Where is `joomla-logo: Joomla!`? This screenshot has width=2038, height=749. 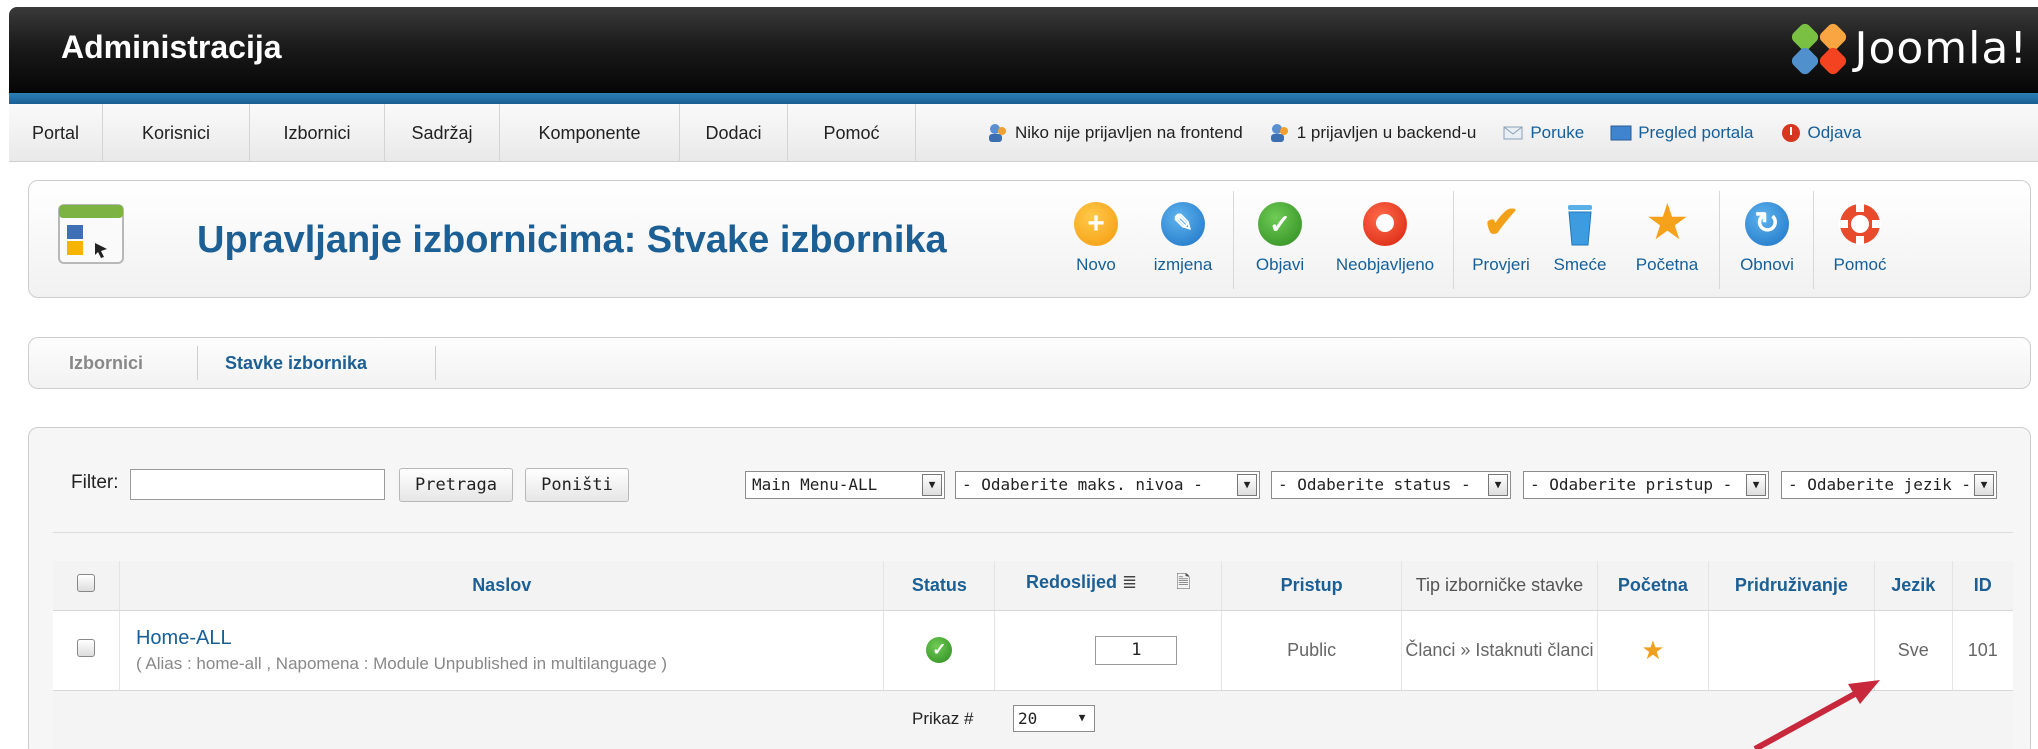
joomla-logo: Joomla! is located at coordinates (1908, 48).